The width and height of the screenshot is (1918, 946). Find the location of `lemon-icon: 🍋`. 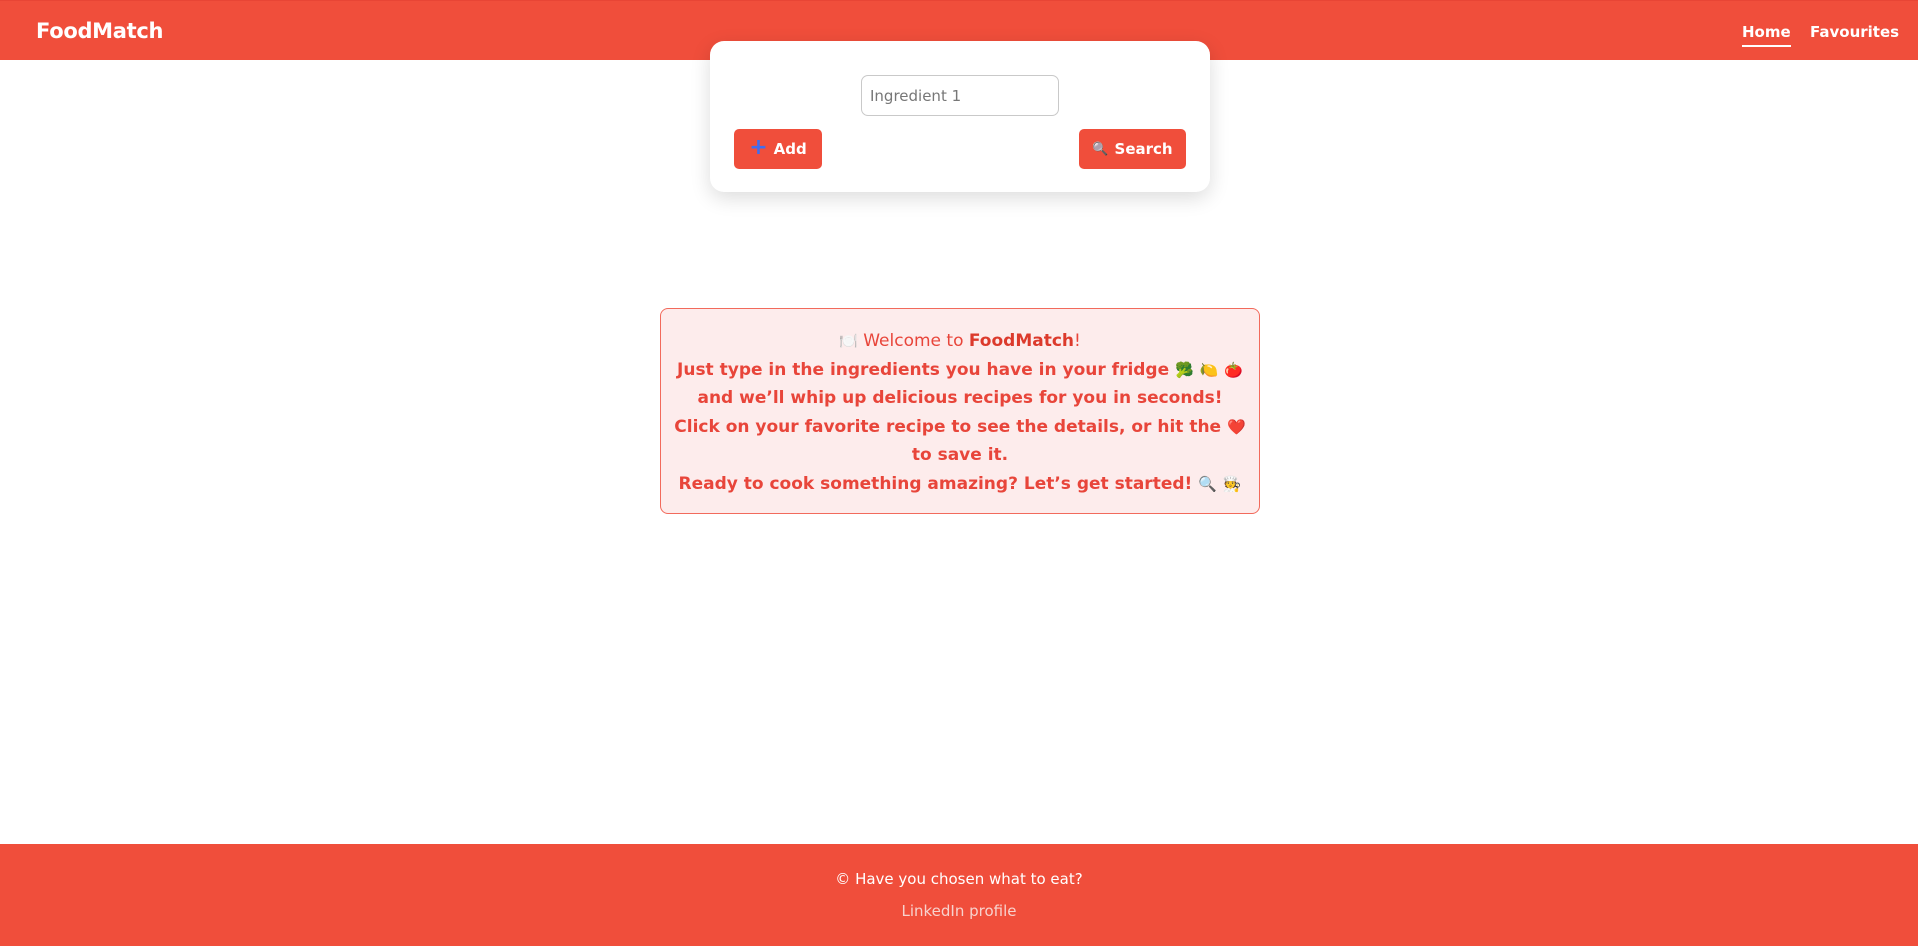

lemon-icon: 🍋 is located at coordinates (1209, 369).